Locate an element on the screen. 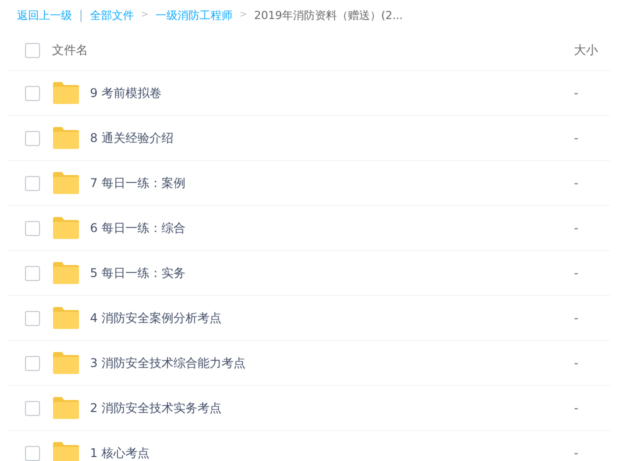 Image resolution: width=622 pixels, height=461 pixels. folder-name: 5 每日一练：实务 is located at coordinates (332, 273).